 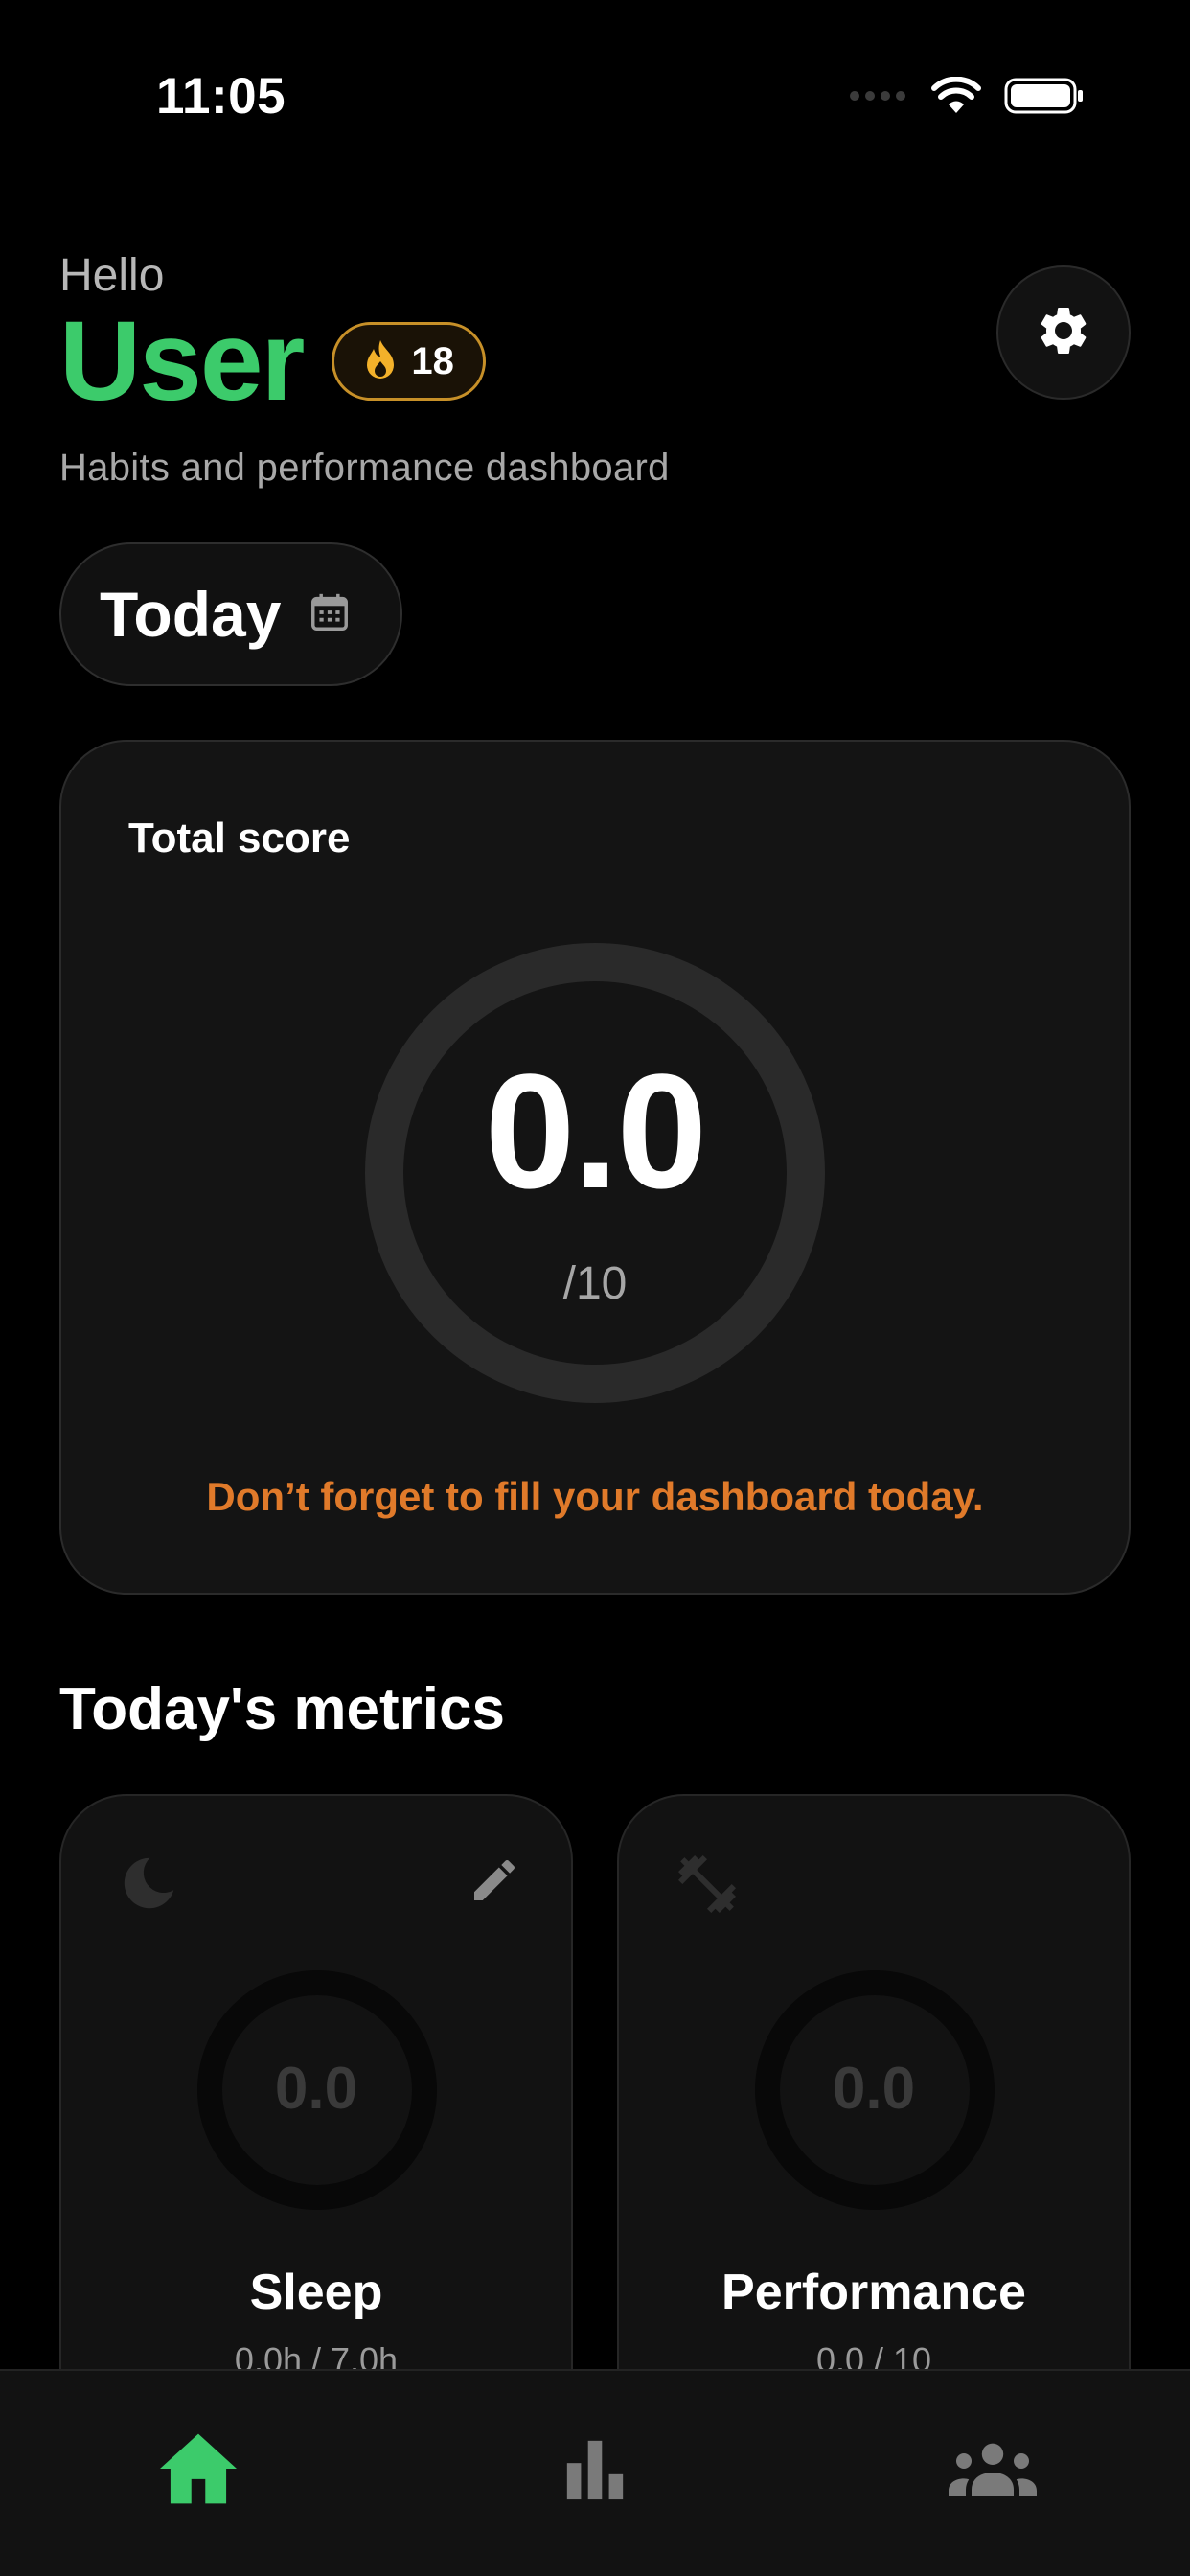 I want to click on score-card-title: Total score, so click(x=240, y=838).